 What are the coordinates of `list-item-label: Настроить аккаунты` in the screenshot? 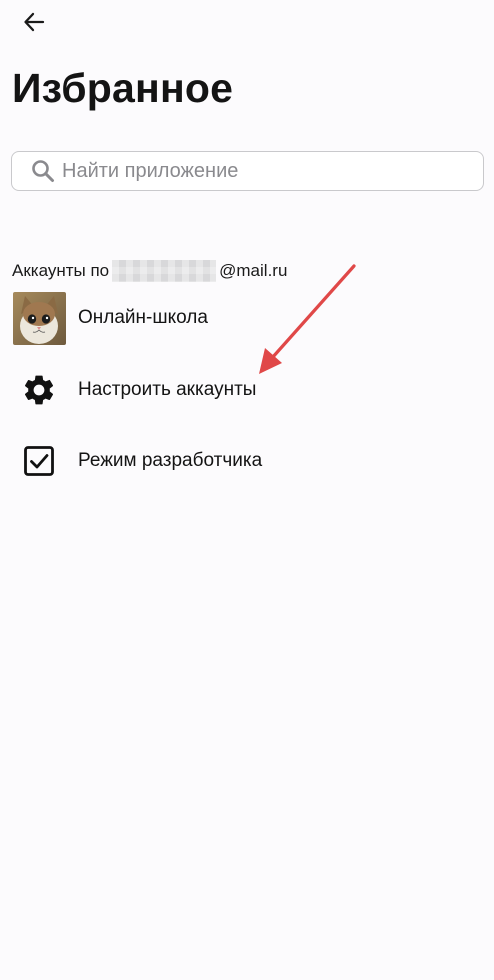 It's located at (167, 389).